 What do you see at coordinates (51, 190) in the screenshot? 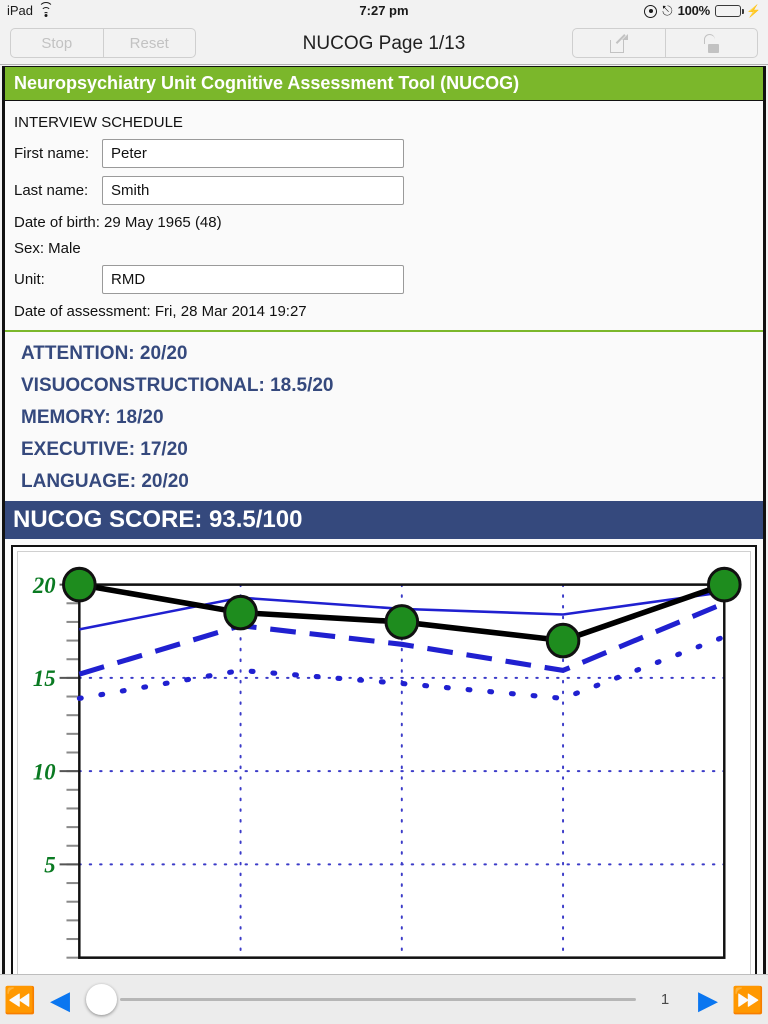
I see `last-name-label: Last name:` at bounding box center [51, 190].